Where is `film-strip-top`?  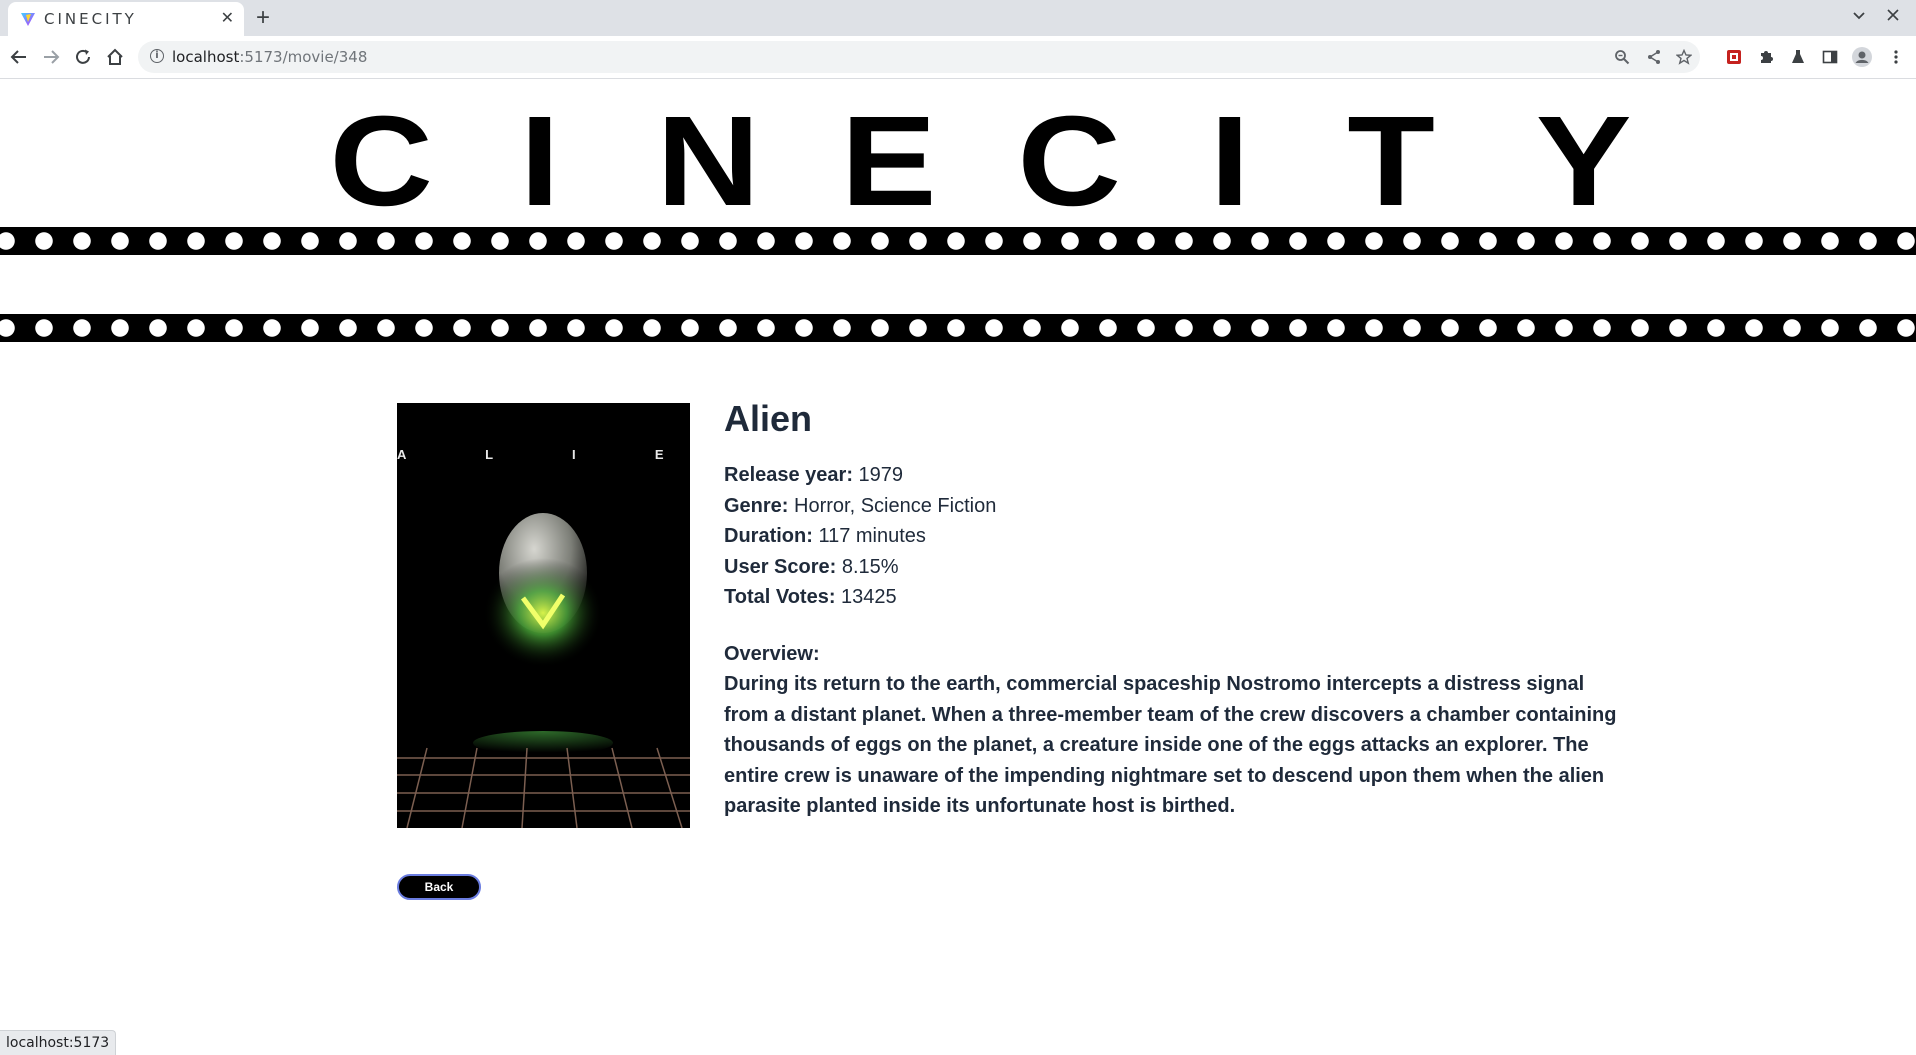 film-strip-top is located at coordinates (958, 241).